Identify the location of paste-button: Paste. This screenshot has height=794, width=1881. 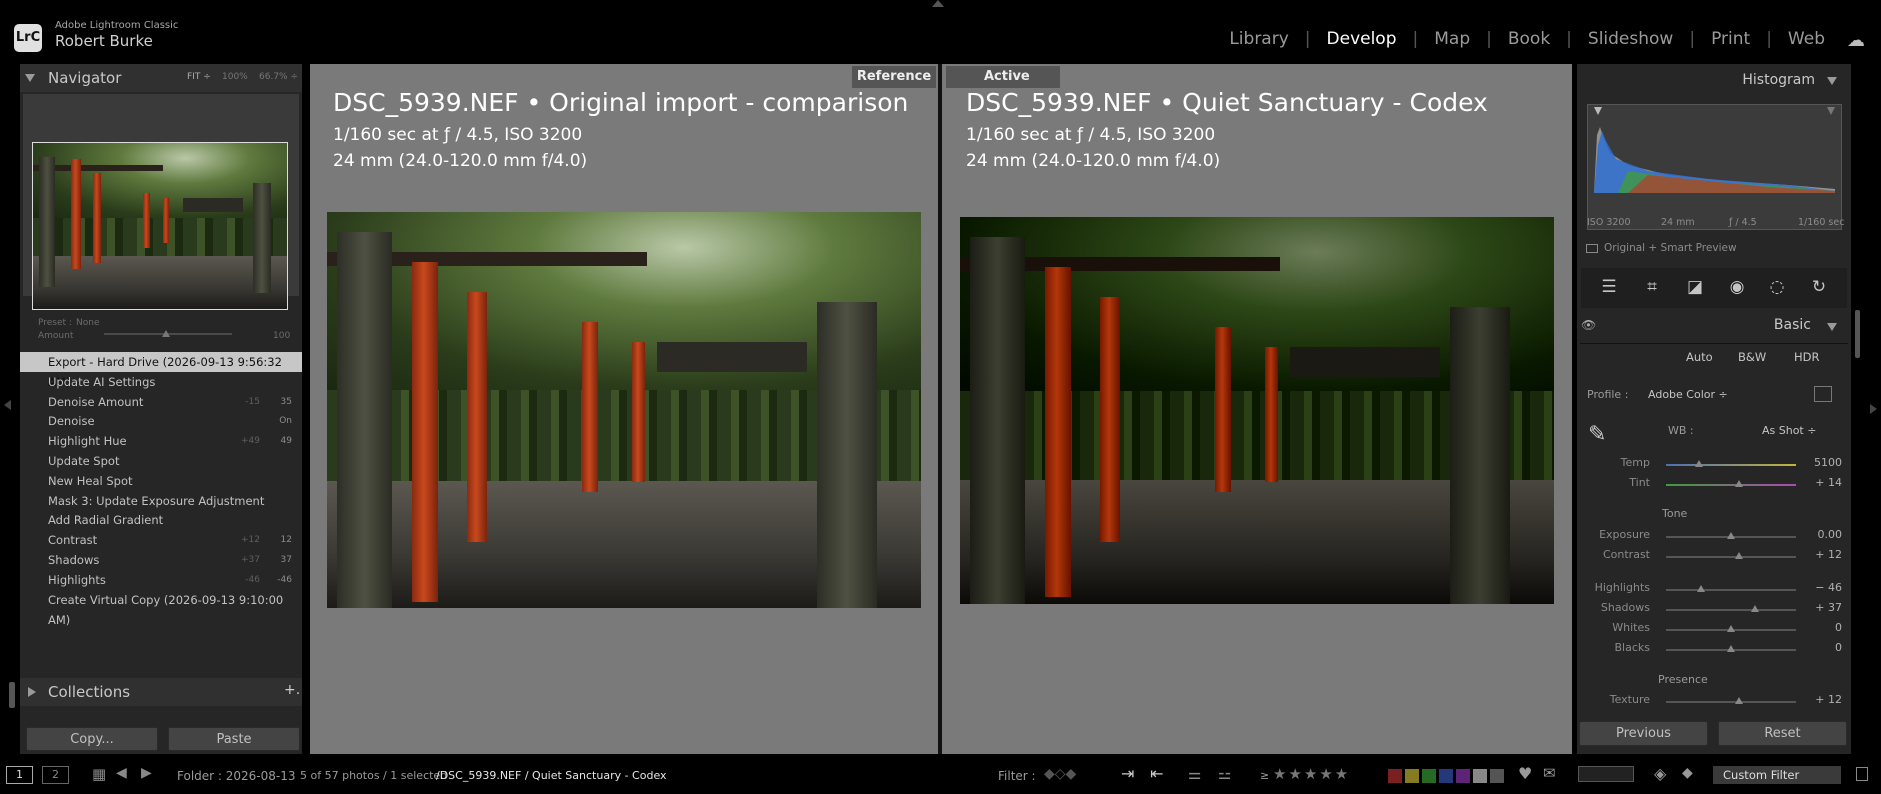
(234, 739).